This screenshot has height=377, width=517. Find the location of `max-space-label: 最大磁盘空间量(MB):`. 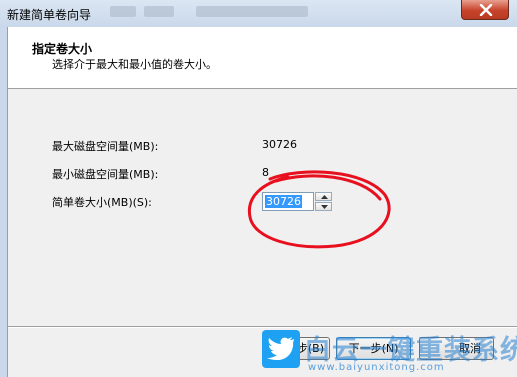

max-space-label: 最大磁盘空间量(MB): is located at coordinates (105, 146).